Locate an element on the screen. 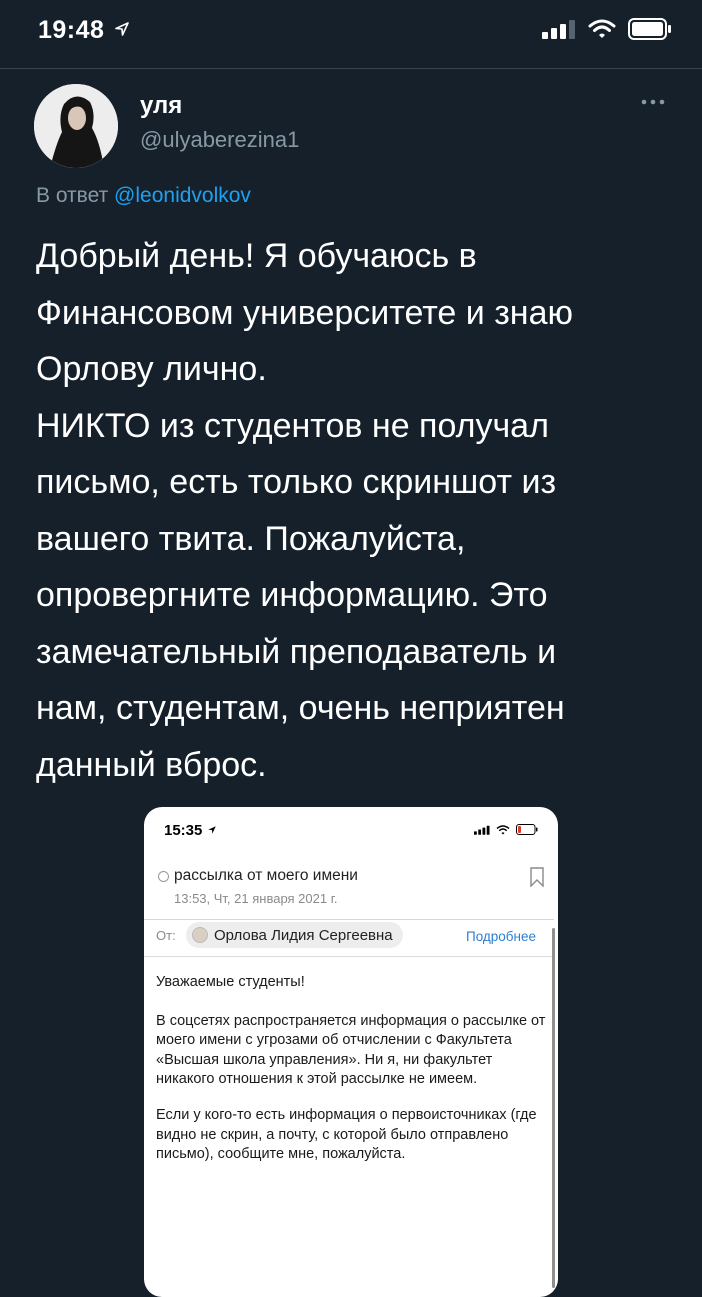 The image size is (702, 1297). attachment-status-icons is located at coordinates (506, 829).